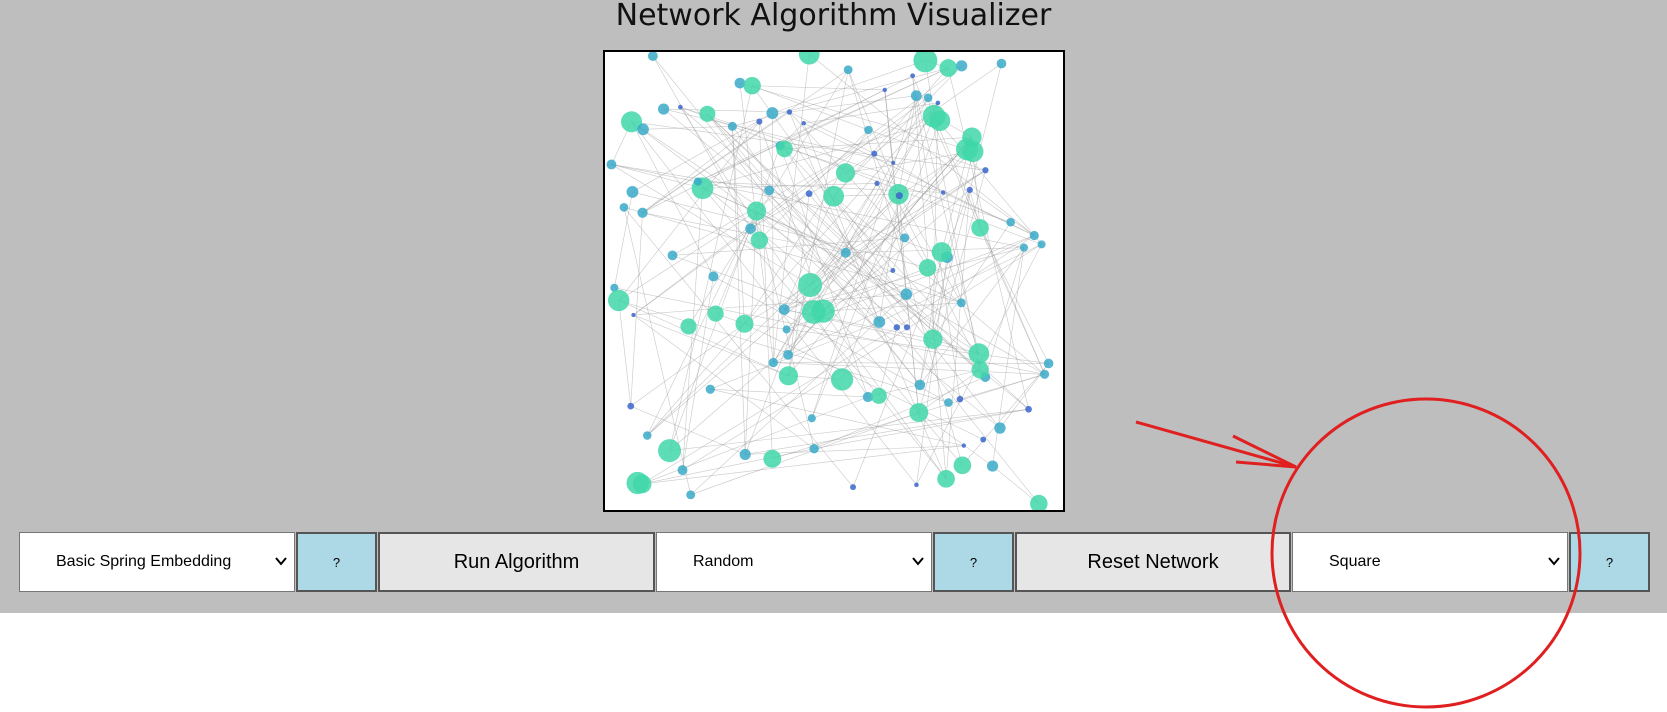  What do you see at coordinates (1430, 562) in the screenshot?
I see `shape-select: Square` at bounding box center [1430, 562].